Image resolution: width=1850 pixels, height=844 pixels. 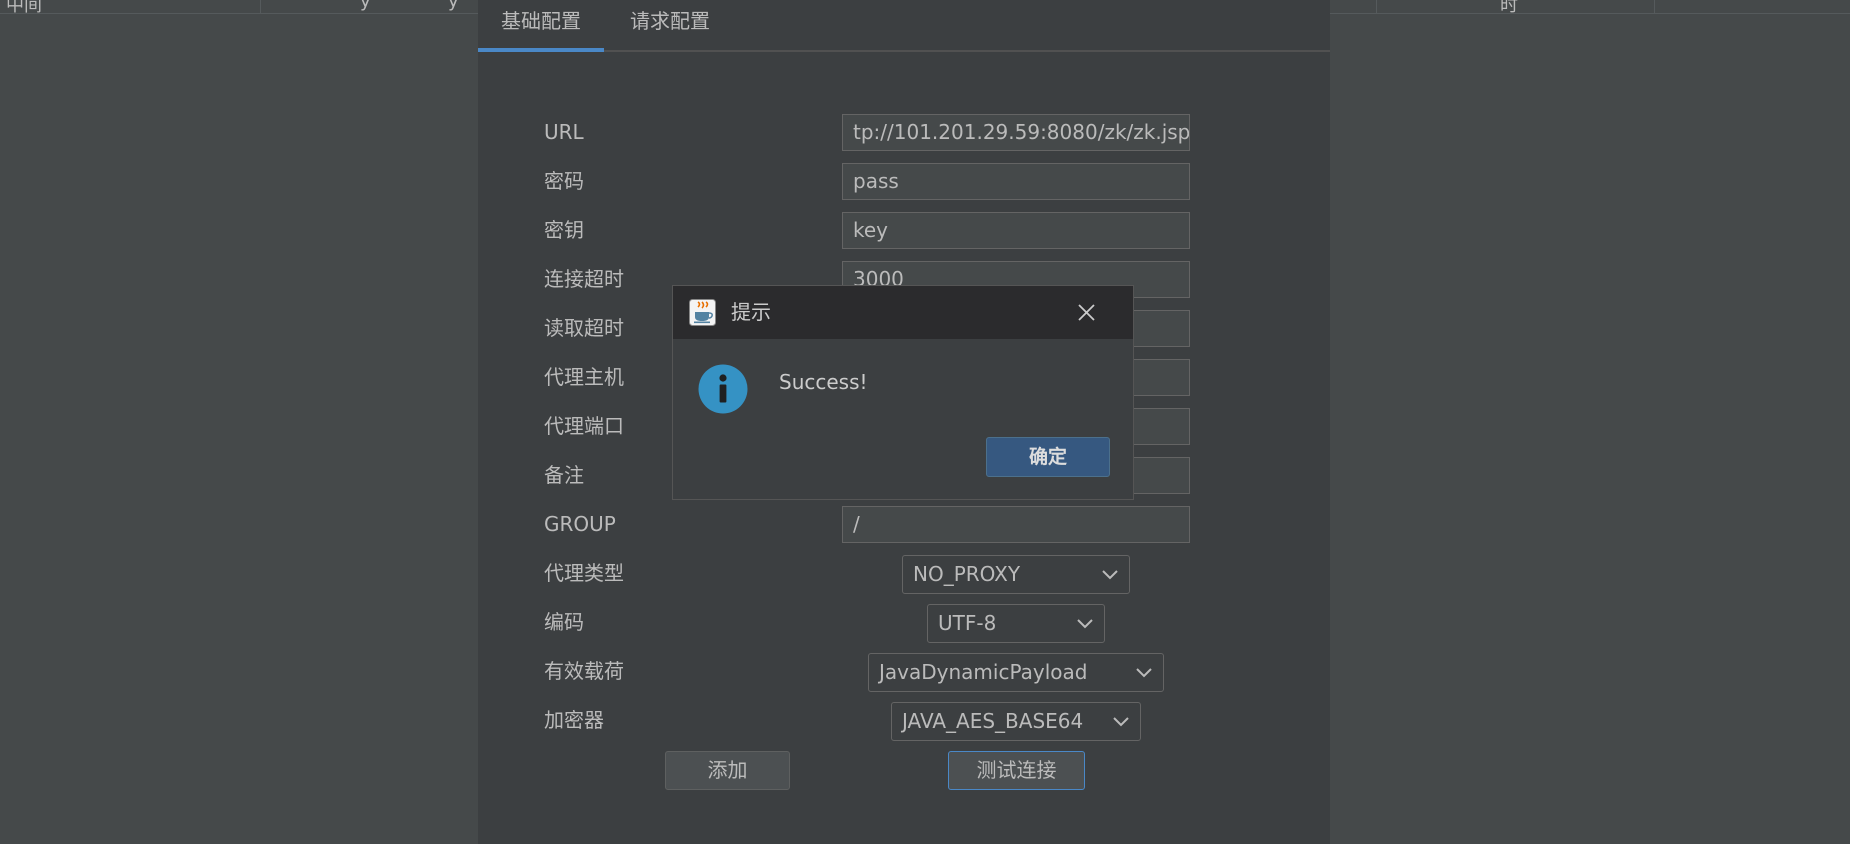 What do you see at coordinates (823, 382) in the screenshot?
I see `dialog-message: Success!` at bounding box center [823, 382].